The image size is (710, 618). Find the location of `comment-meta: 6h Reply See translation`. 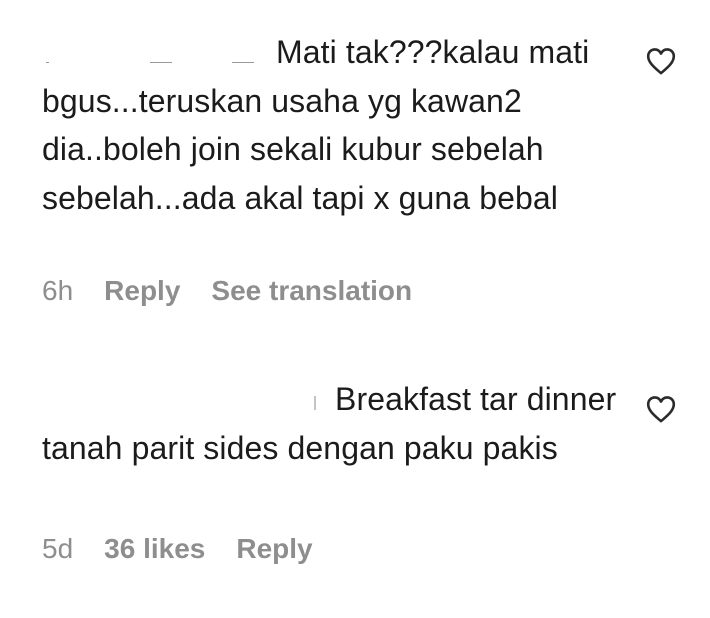

comment-meta: 6h Reply See translation is located at coordinates (227, 291).